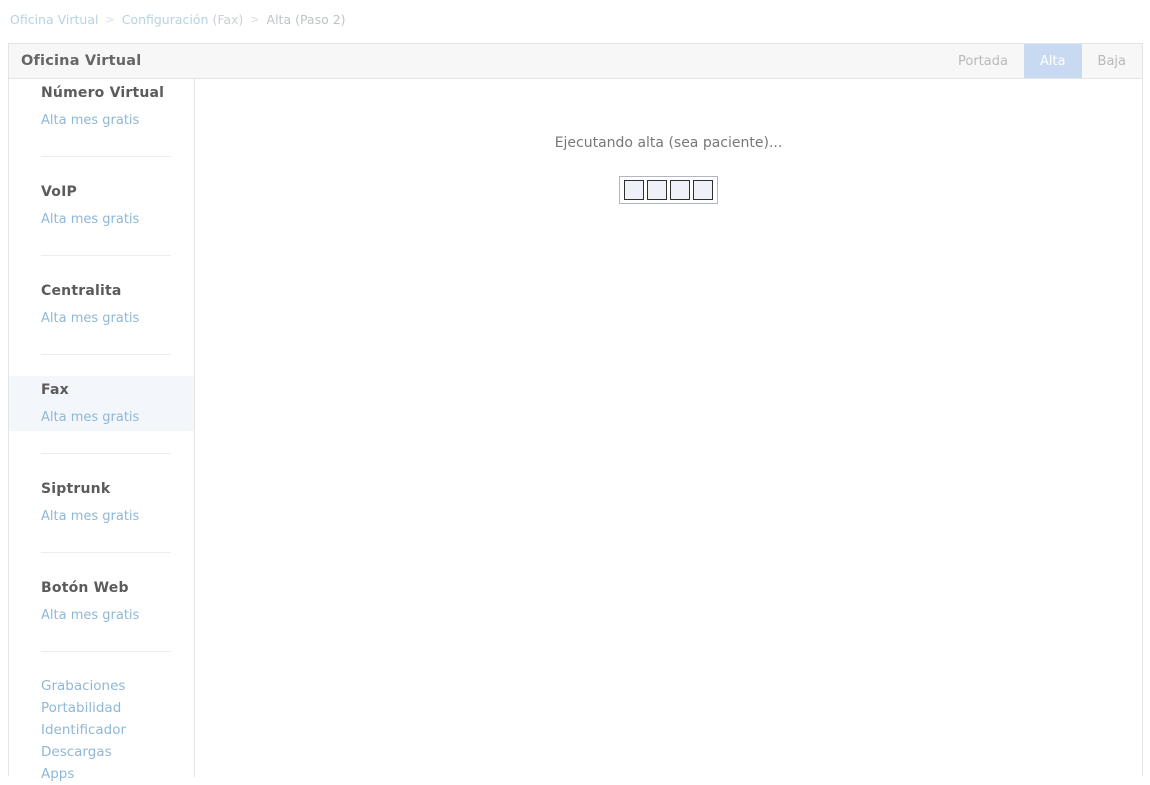 The height and width of the screenshot is (785, 1150). I want to click on loading-indicator-wrapper, so click(668, 190).